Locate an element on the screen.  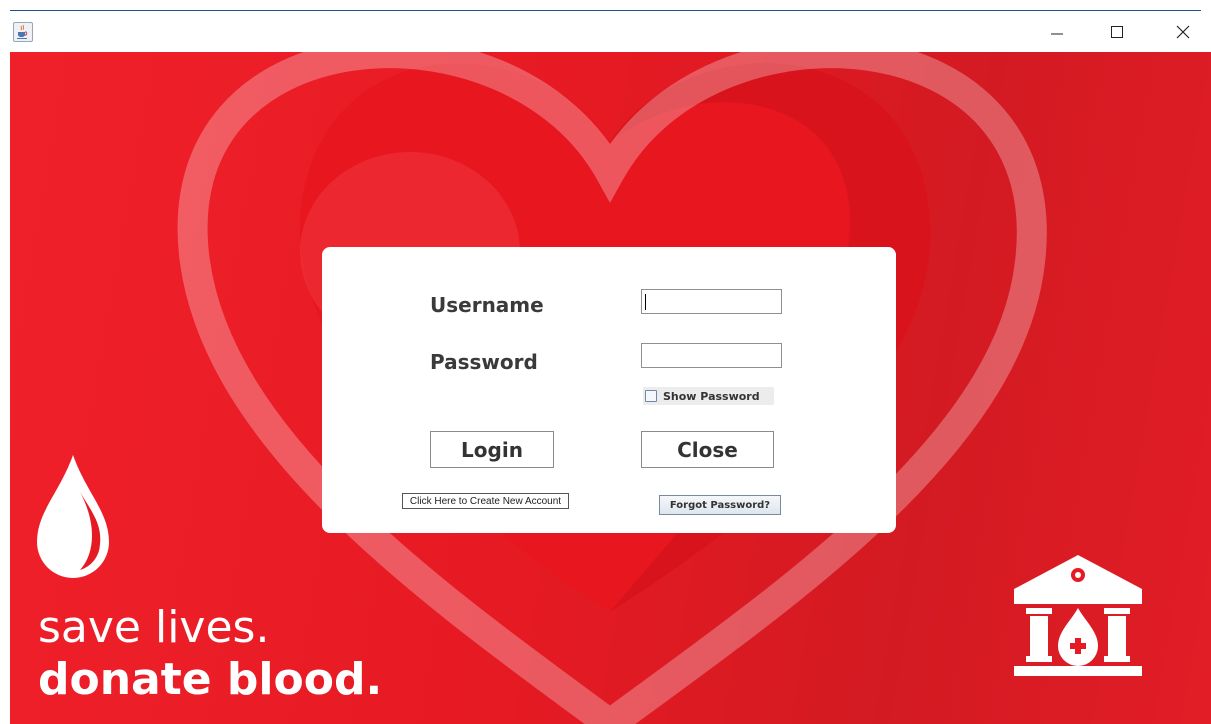
username-label: Username is located at coordinates (487, 305).